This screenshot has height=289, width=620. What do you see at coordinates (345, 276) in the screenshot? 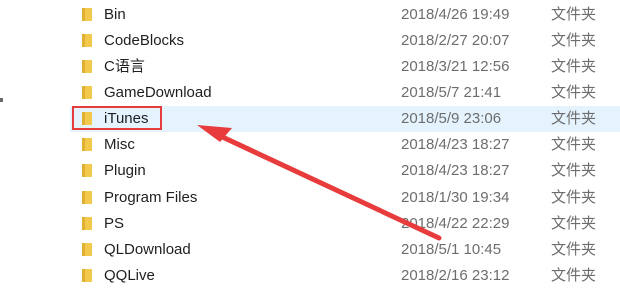
I see `list-item-qqlive: QQLive 2018/2/16 23:12 文件夹` at bounding box center [345, 276].